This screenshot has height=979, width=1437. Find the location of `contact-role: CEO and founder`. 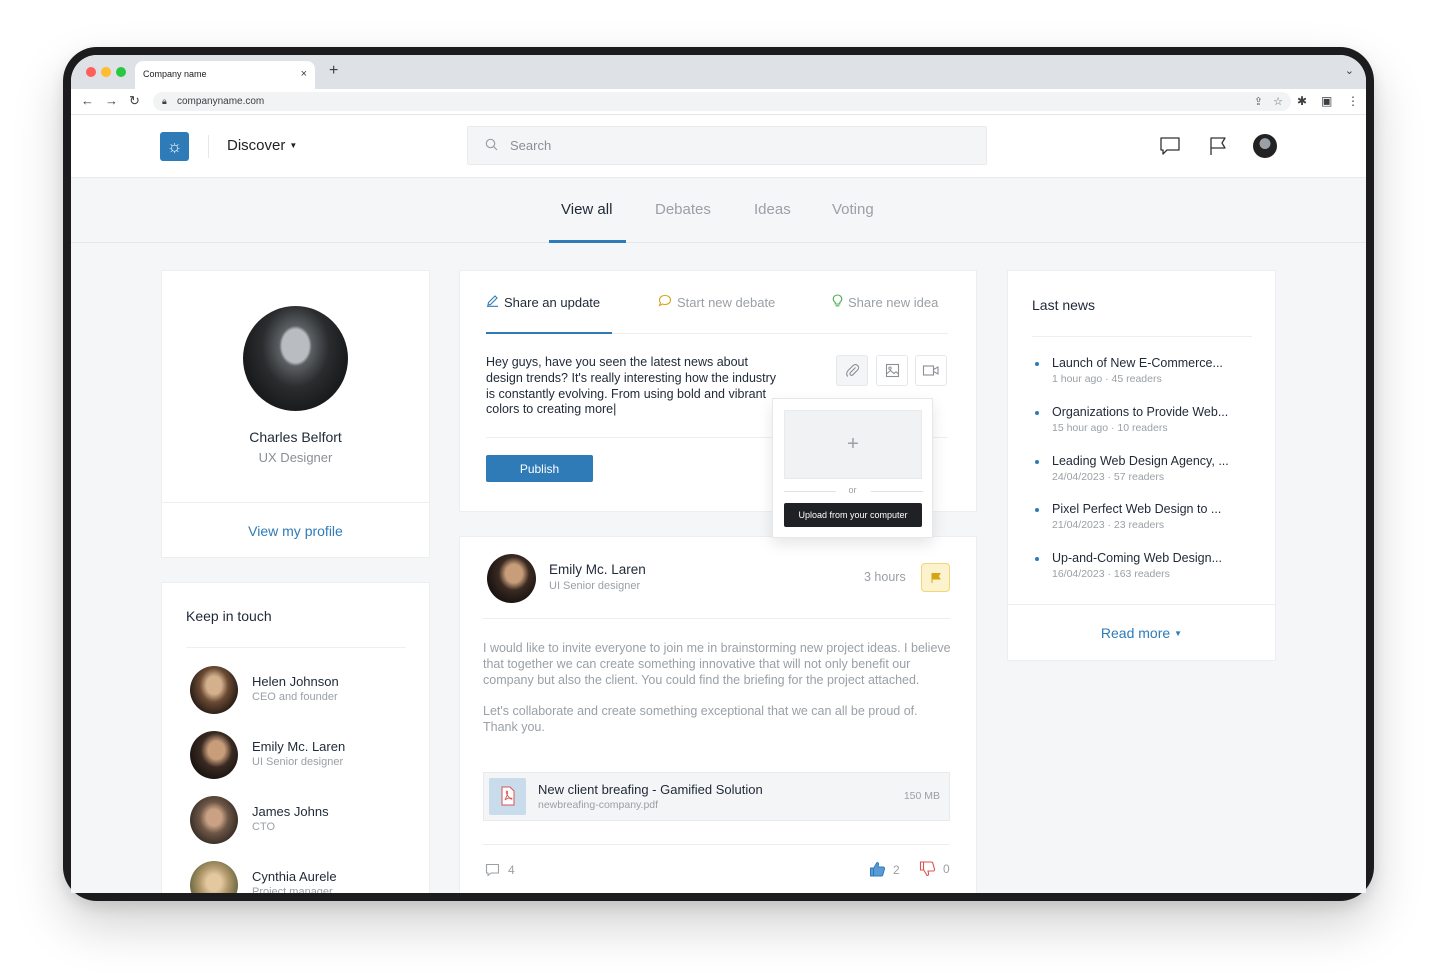

contact-role: CEO and founder is located at coordinates (295, 697).